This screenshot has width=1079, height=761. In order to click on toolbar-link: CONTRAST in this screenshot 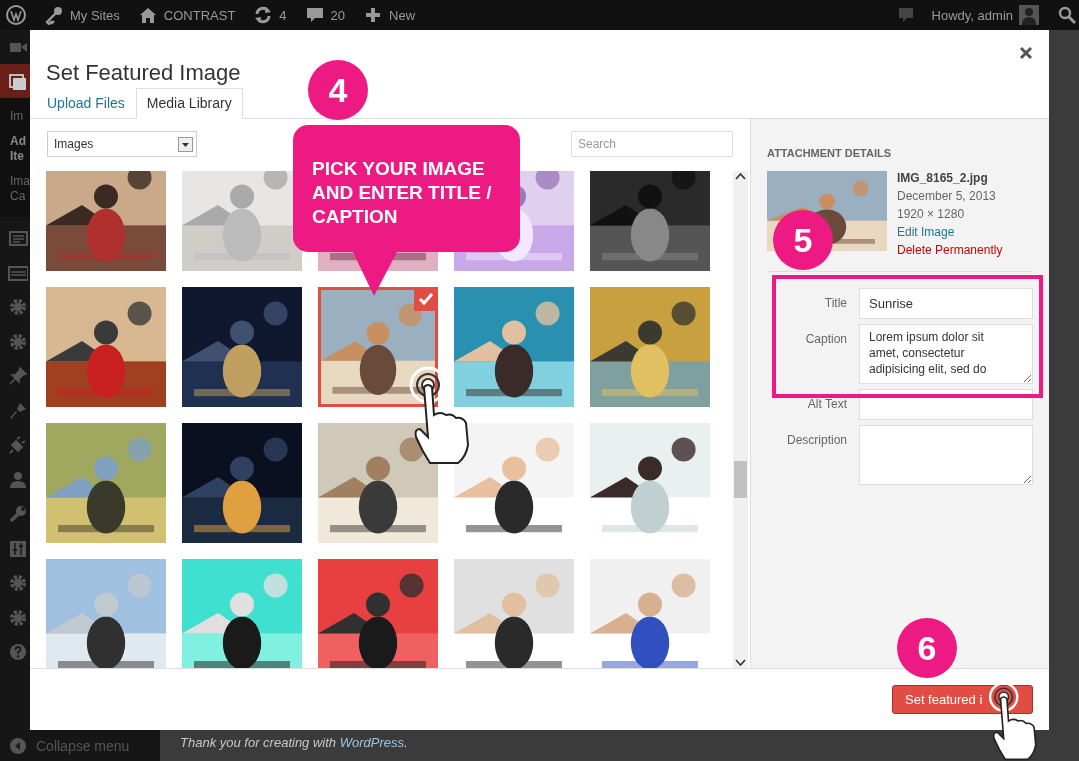, I will do `click(199, 15)`.